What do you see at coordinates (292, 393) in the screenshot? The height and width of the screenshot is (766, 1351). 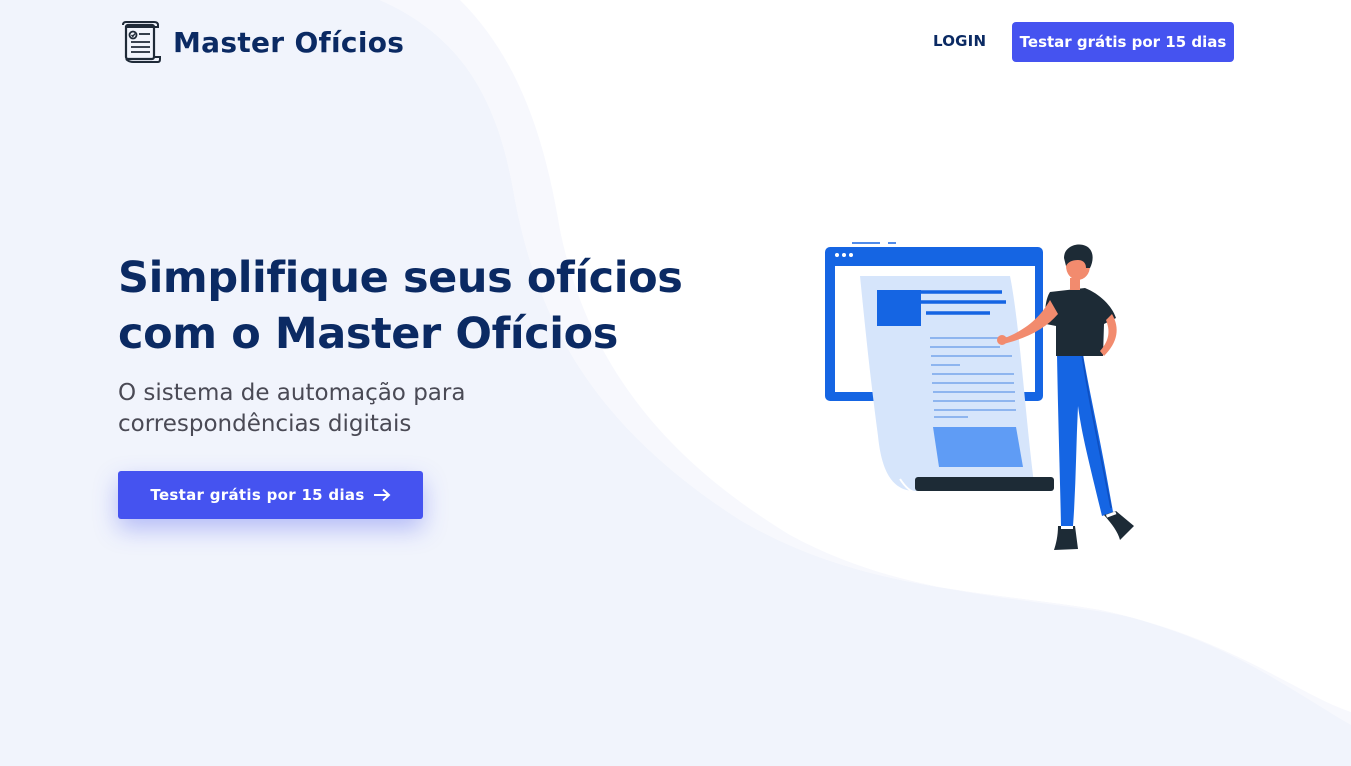 I see `hero-subtitle-line-1: O sistema de automação para` at bounding box center [292, 393].